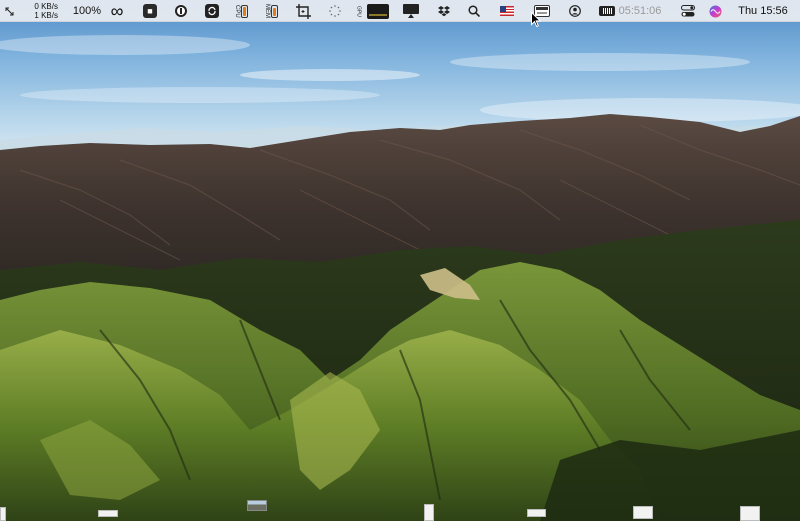 The height and width of the screenshot is (521, 800). I want to click on sync-icon, so click(212, 11).